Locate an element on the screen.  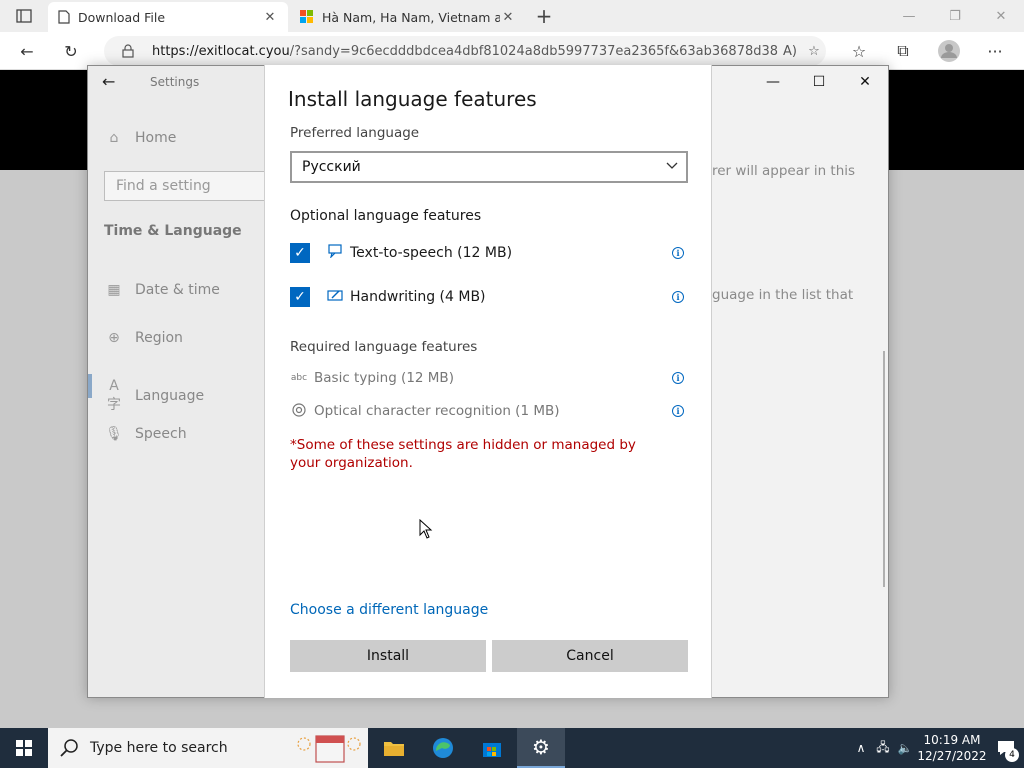
sidebar-item-label: Region is located at coordinates (159, 338).